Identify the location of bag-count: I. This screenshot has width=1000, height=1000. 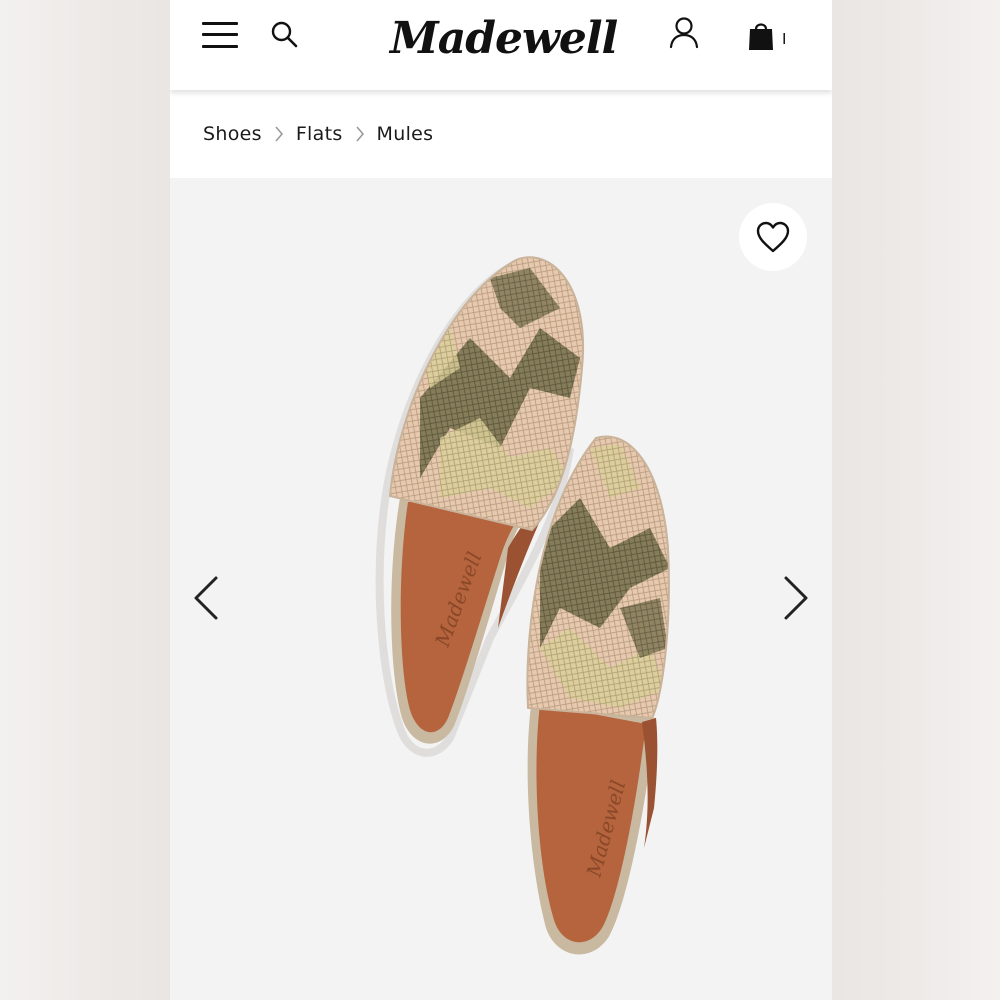
(784, 39).